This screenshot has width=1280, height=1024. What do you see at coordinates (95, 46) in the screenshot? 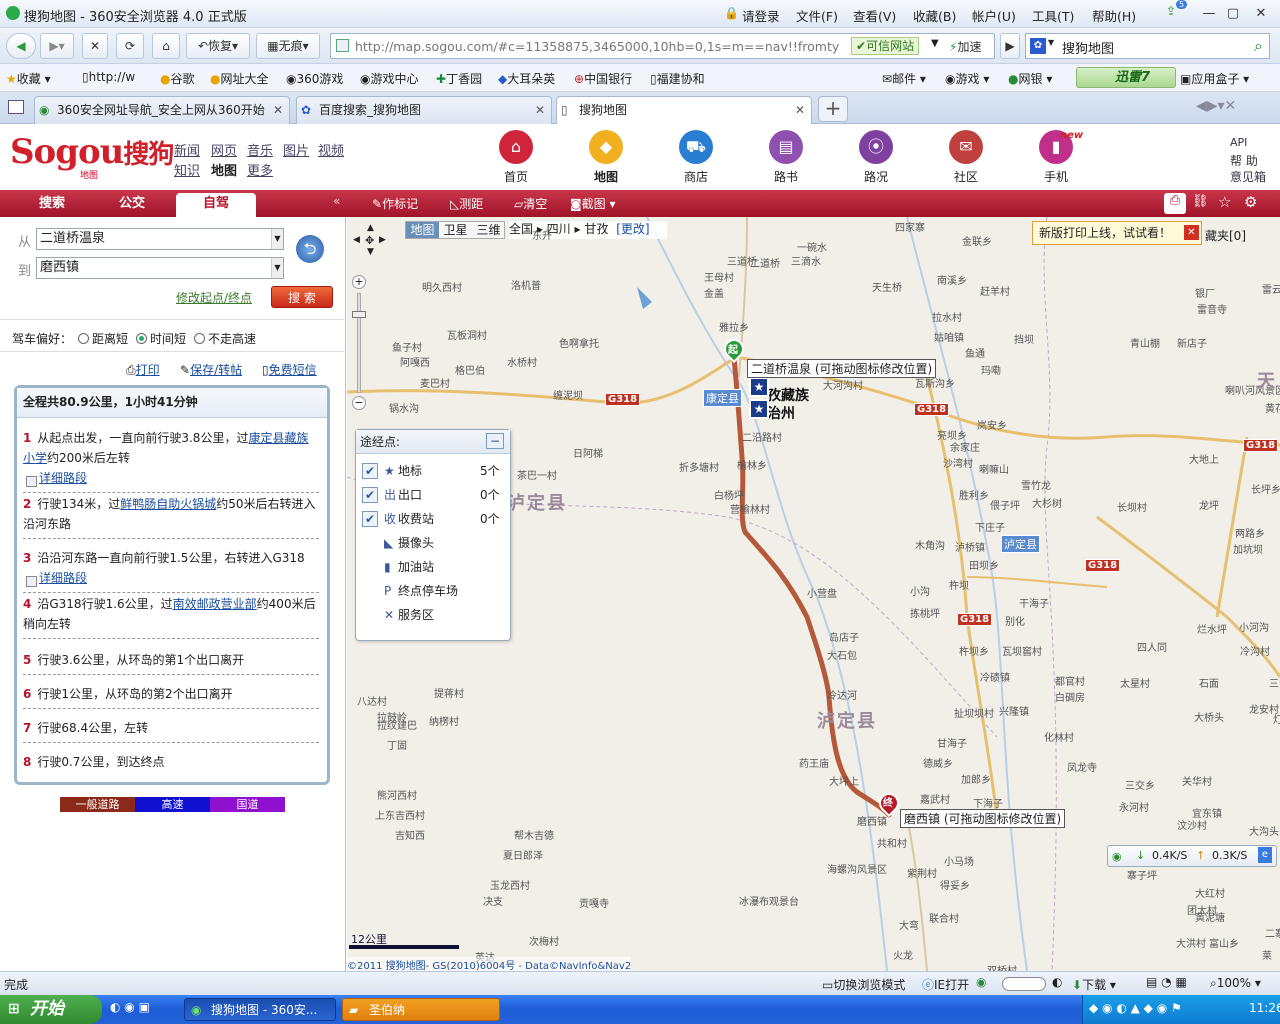
I see `stop-button: ✕` at bounding box center [95, 46].